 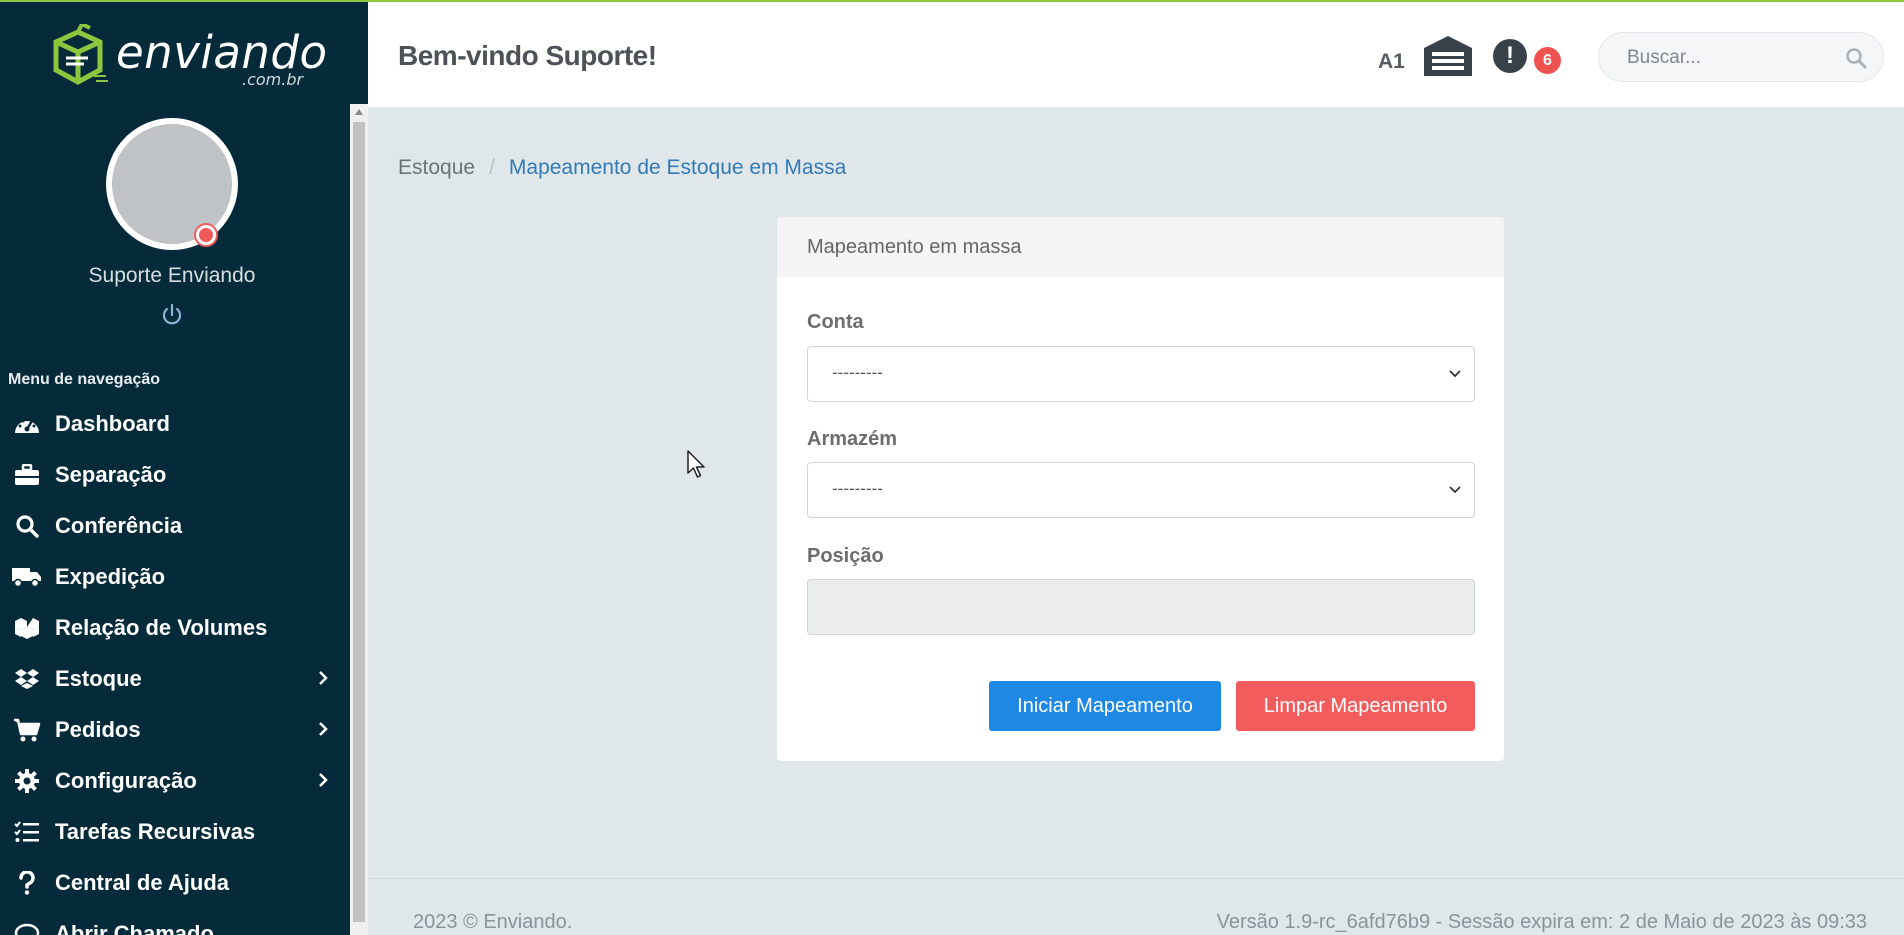 What do you see at coordinates (27, 577) in the screenshot?
I see `truck-icon` at bounding box center [27, 577].